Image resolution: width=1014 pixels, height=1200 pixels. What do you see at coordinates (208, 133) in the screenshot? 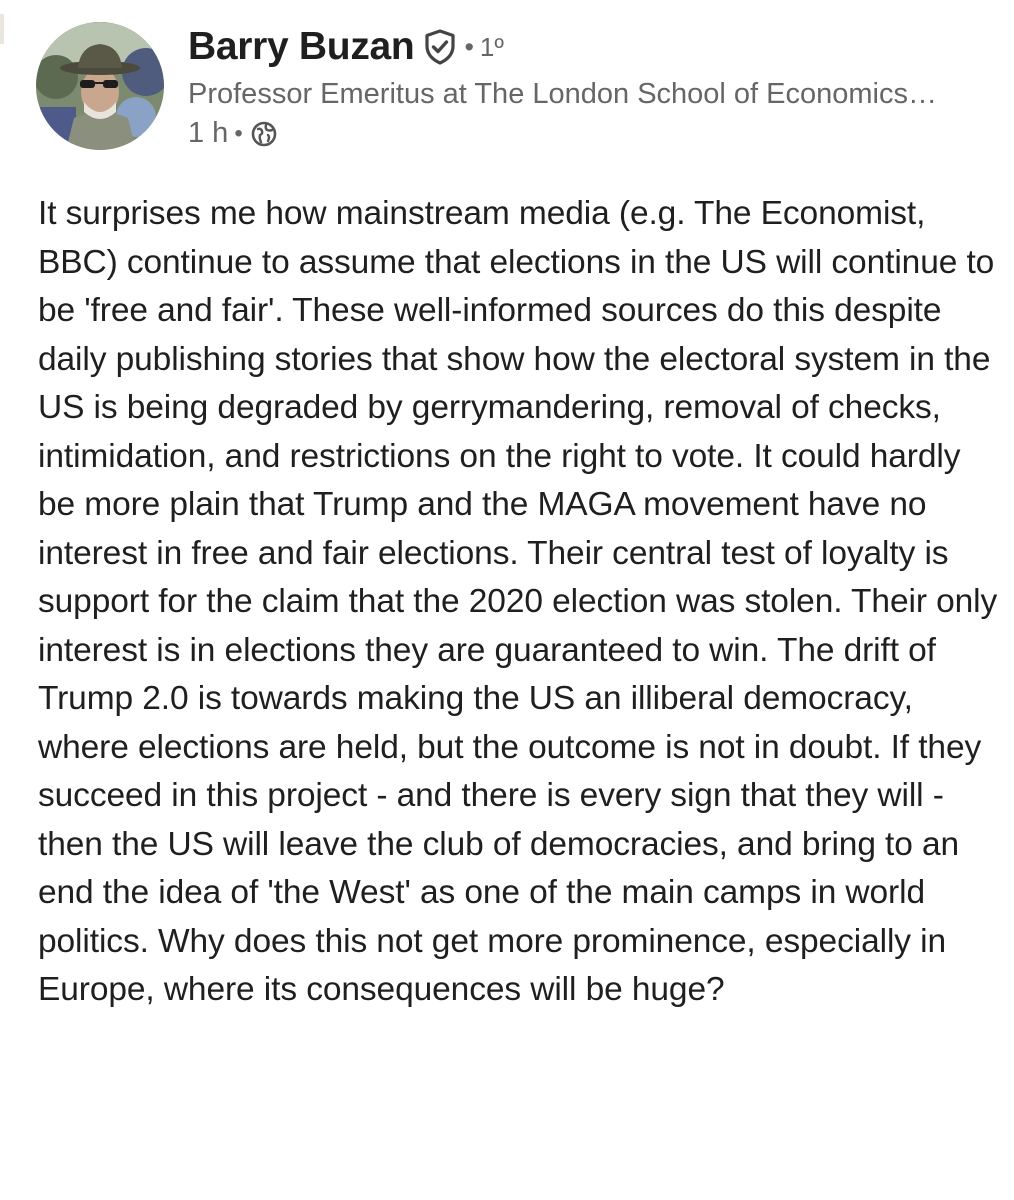
I see `post-timestamp: 1 h` at bounding box center [208, 133].